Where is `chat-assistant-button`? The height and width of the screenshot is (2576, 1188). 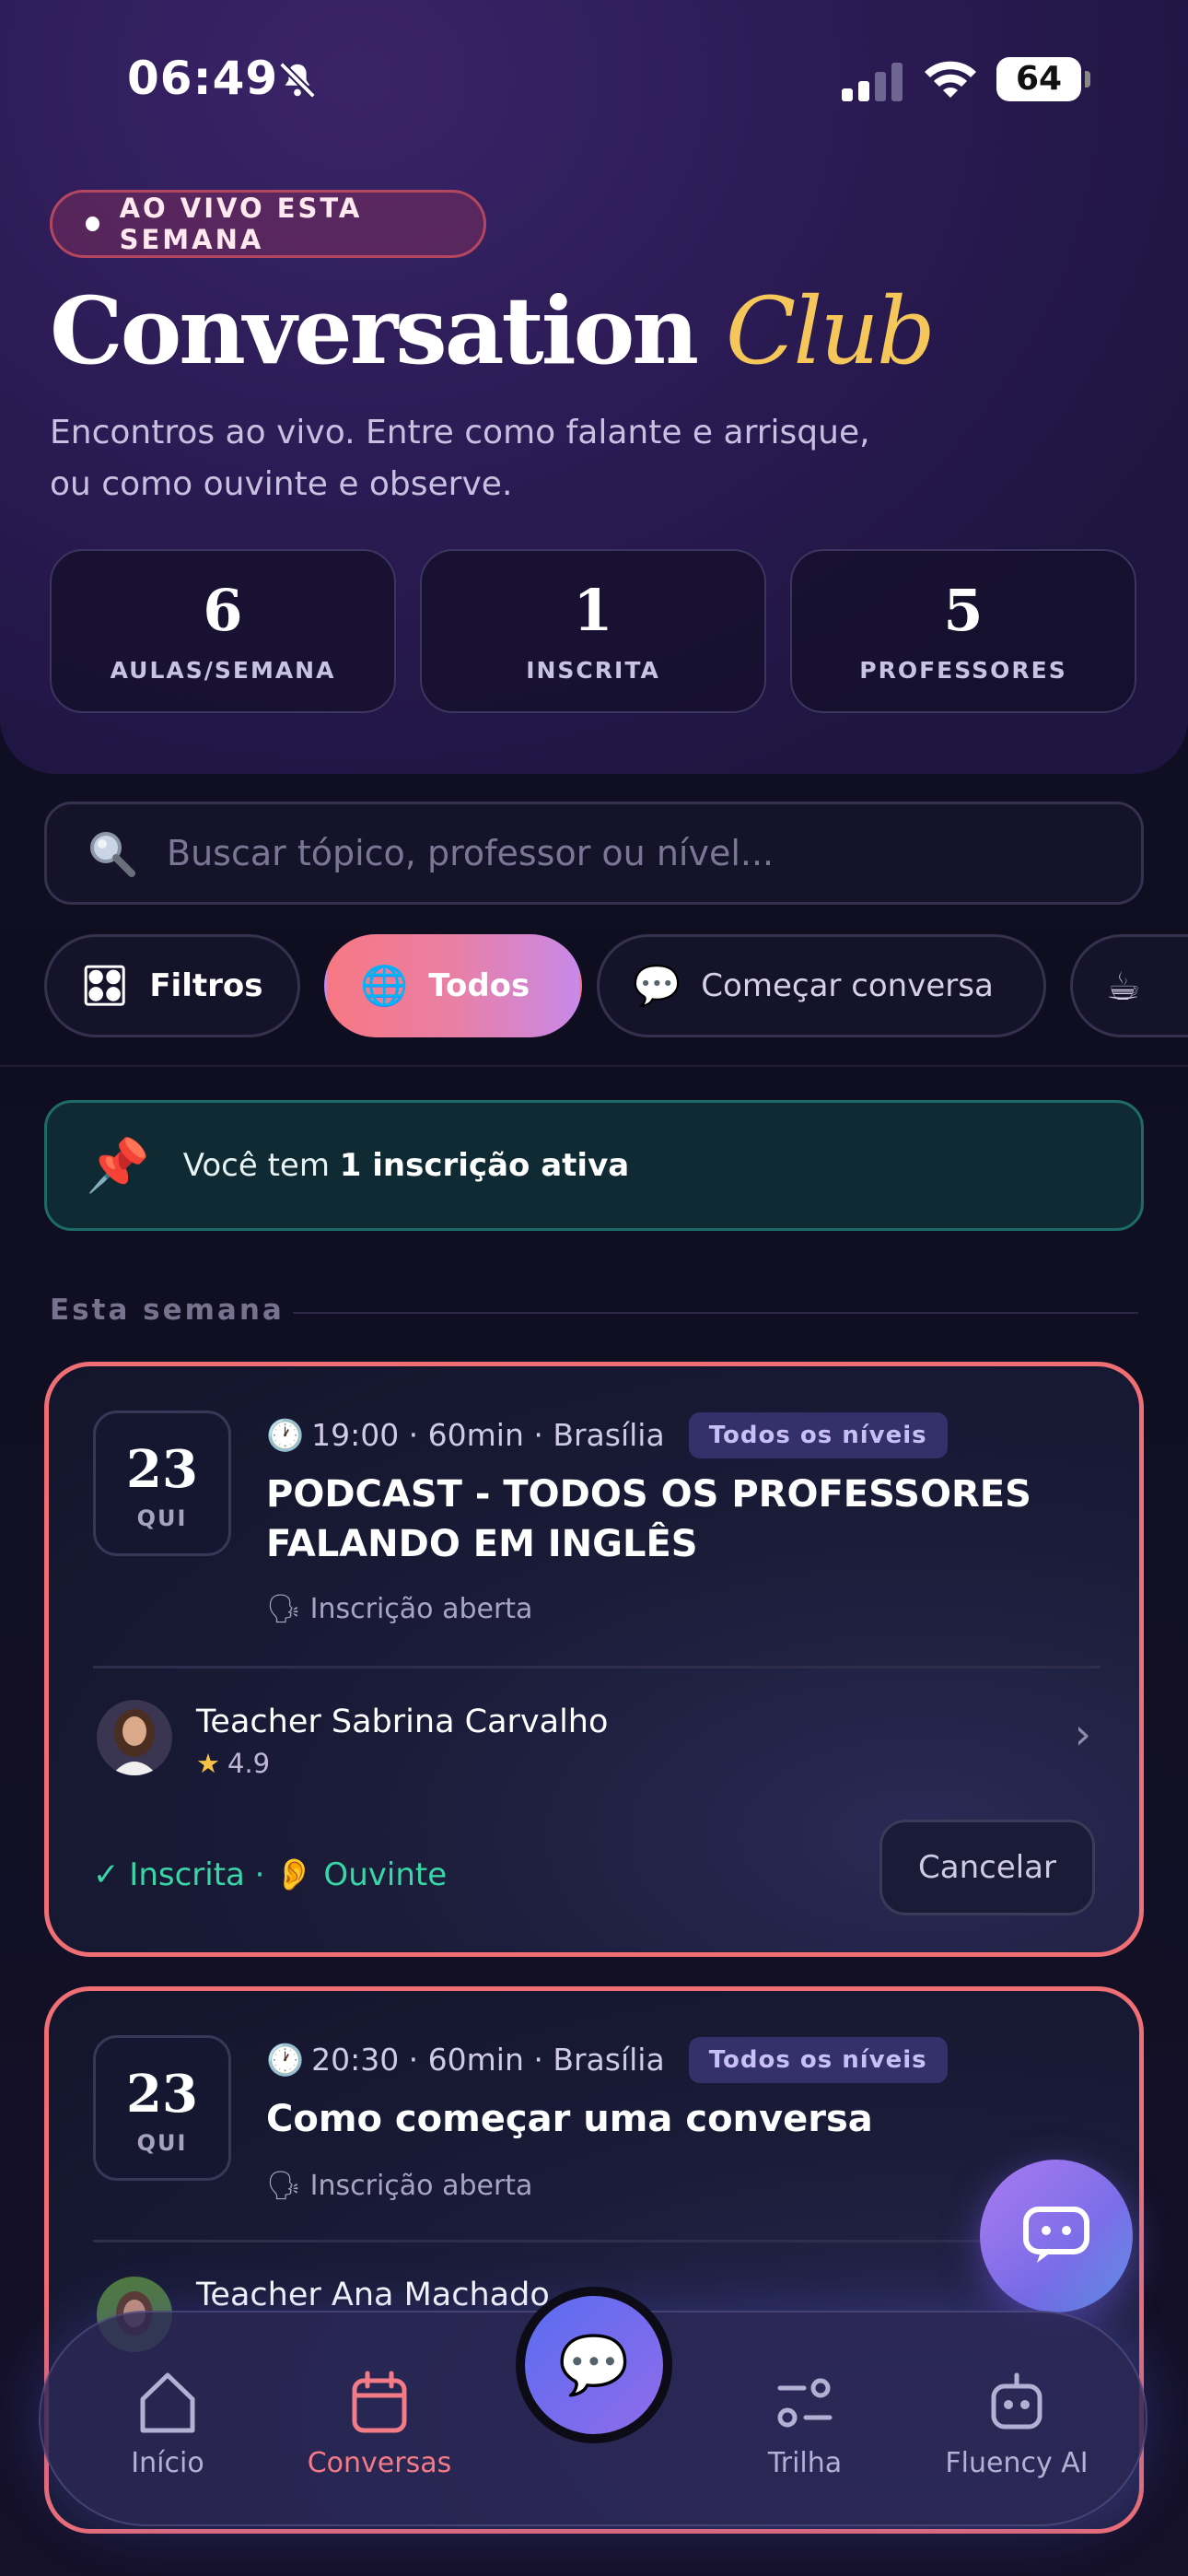
chat-assistant-button is located at coordinates (1056, 2236).